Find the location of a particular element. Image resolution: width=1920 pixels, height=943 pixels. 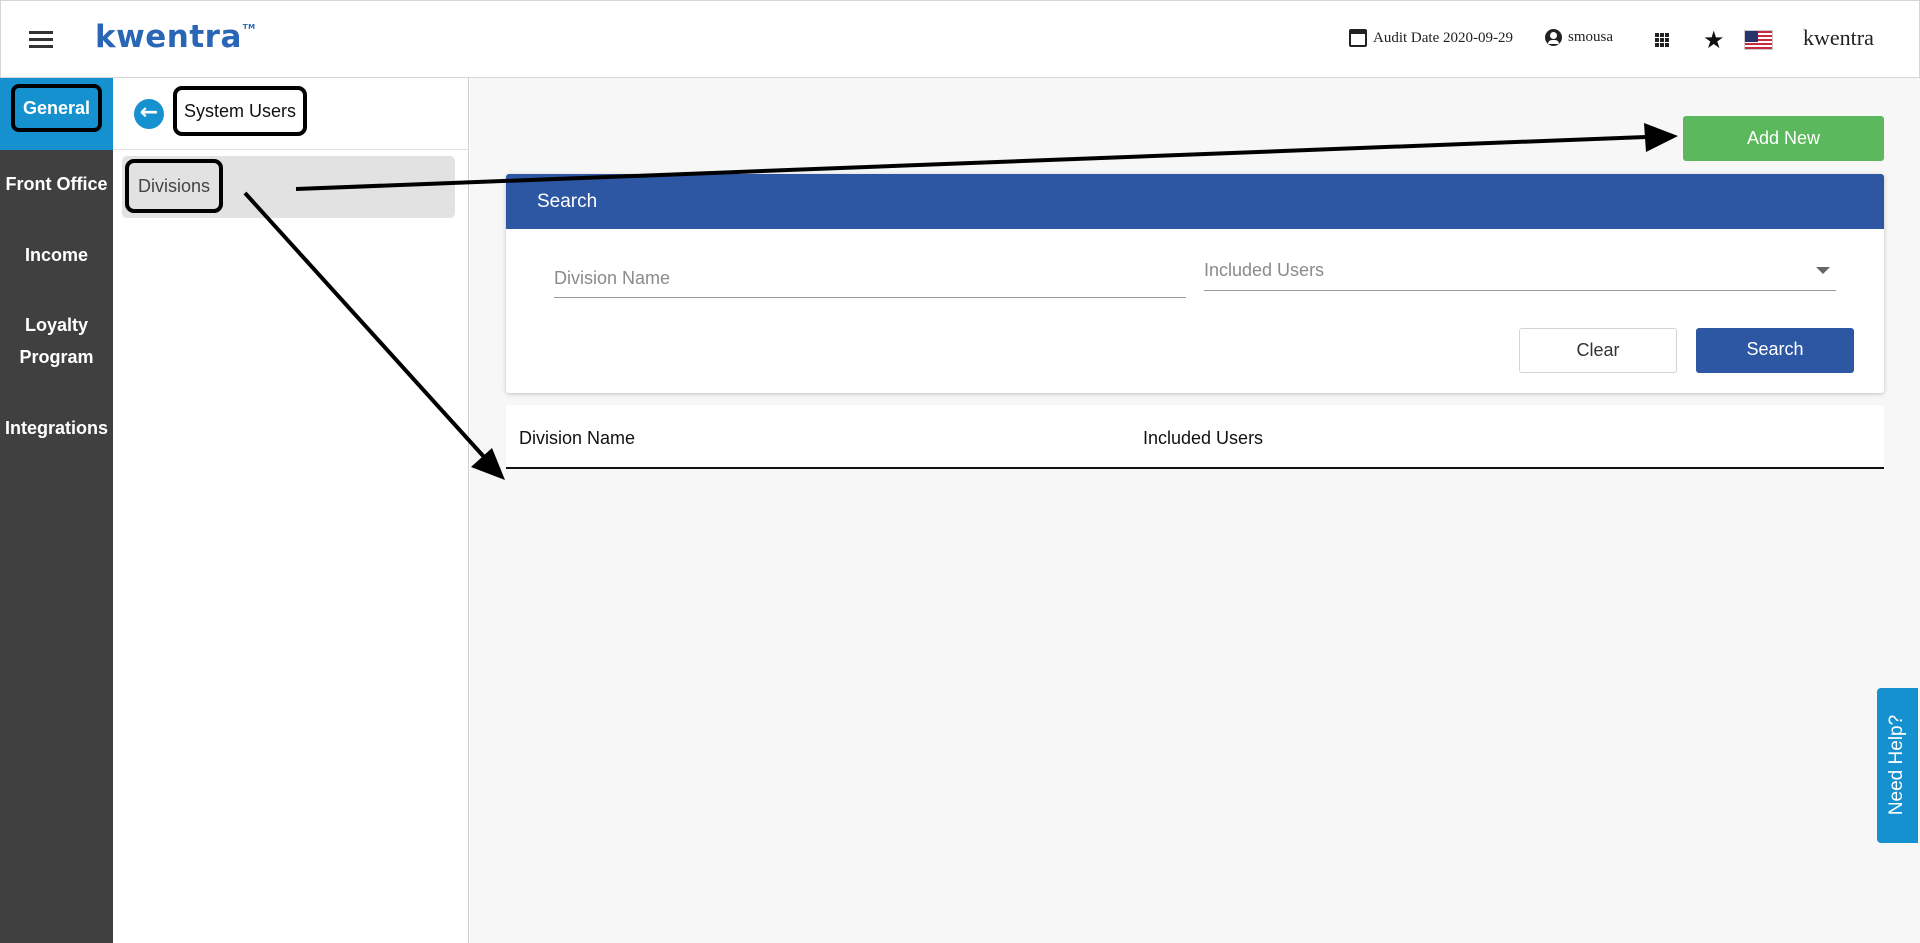

included-users-select: Included Users is located at coordinates (1520, 272).